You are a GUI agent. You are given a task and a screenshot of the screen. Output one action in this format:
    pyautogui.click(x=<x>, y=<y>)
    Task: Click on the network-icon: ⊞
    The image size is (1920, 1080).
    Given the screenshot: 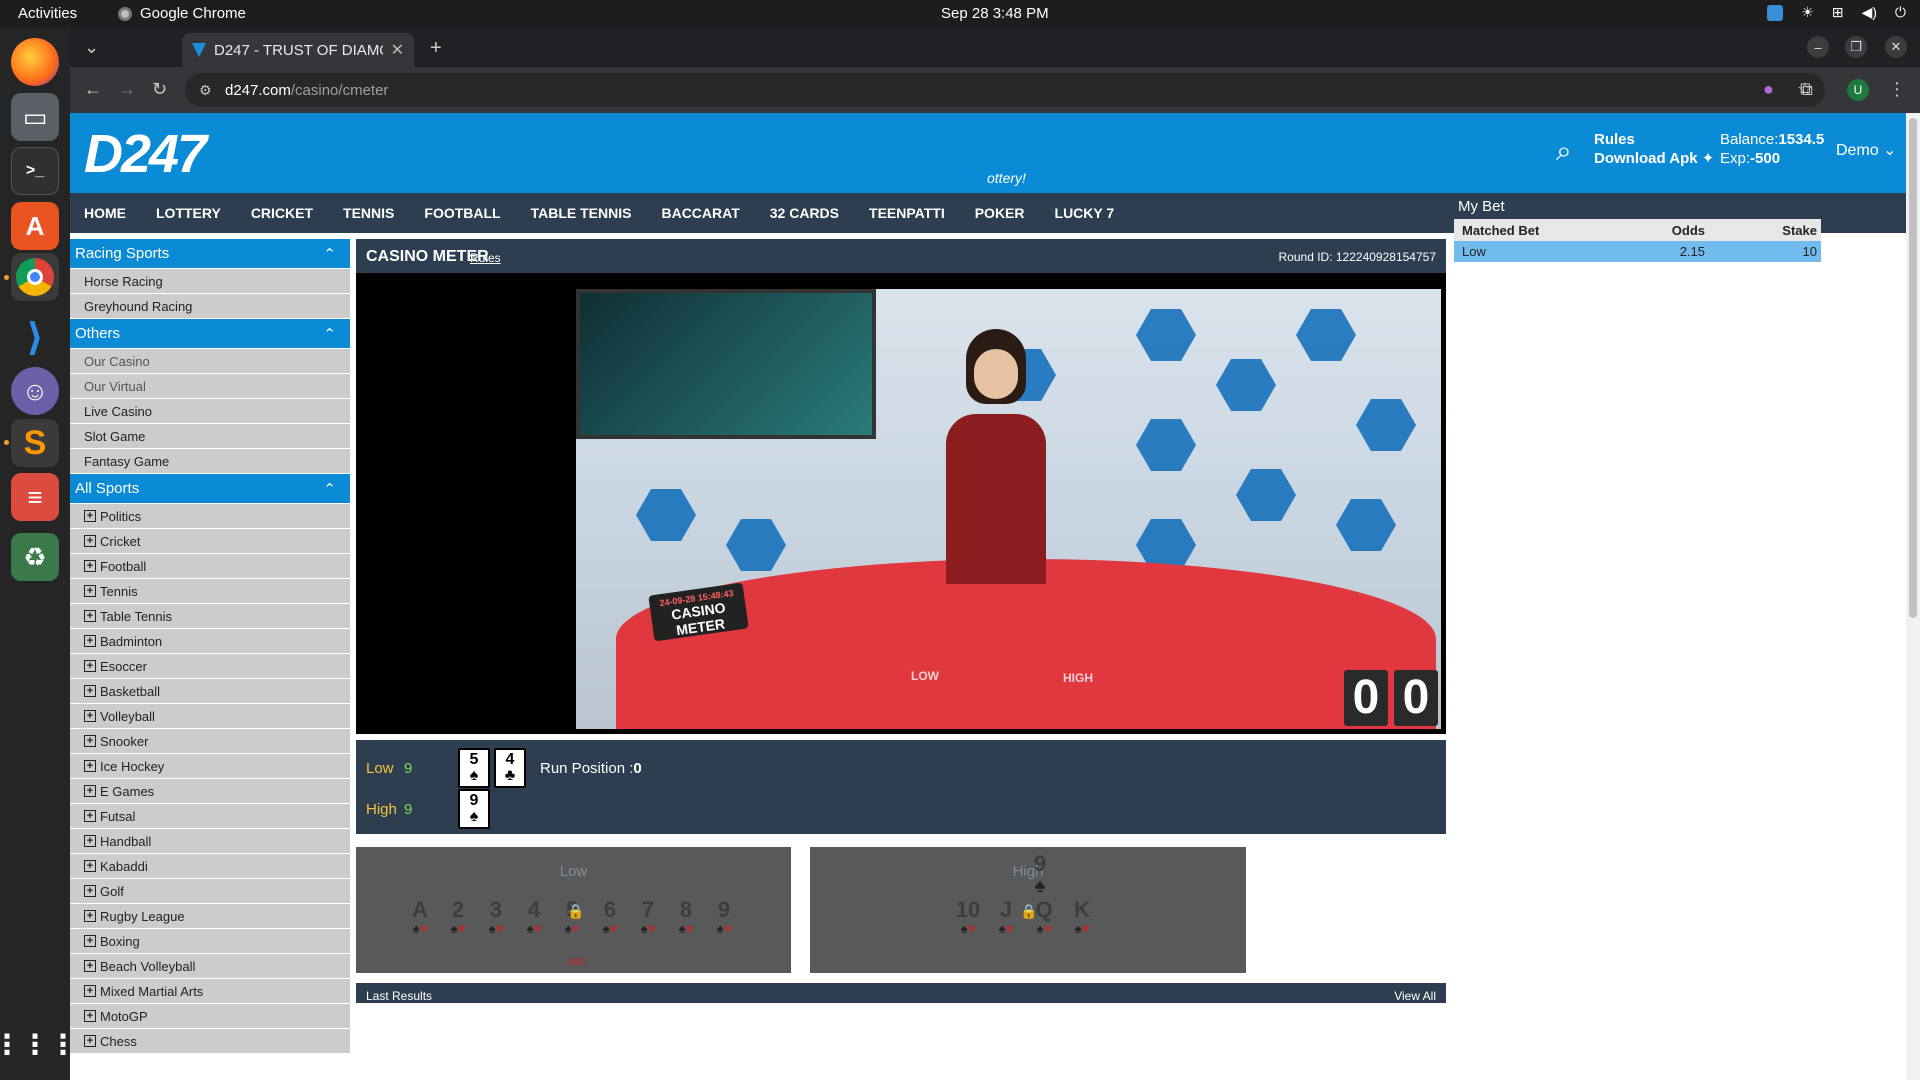 What is the action you would take?
    pyautogui.click(x=1838, y=12)
    